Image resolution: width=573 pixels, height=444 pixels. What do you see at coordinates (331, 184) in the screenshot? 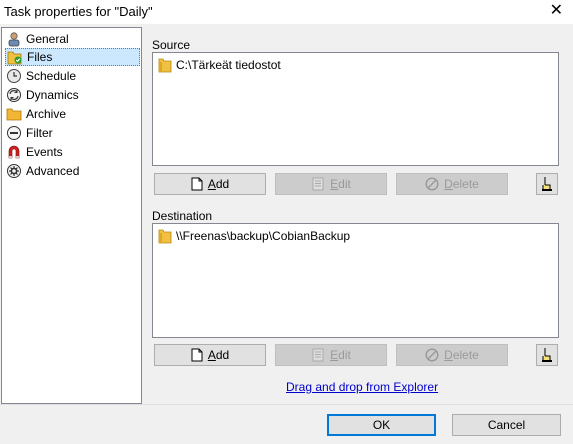
I see `source-edit-button: Edit` at bounding box center [331, 184].